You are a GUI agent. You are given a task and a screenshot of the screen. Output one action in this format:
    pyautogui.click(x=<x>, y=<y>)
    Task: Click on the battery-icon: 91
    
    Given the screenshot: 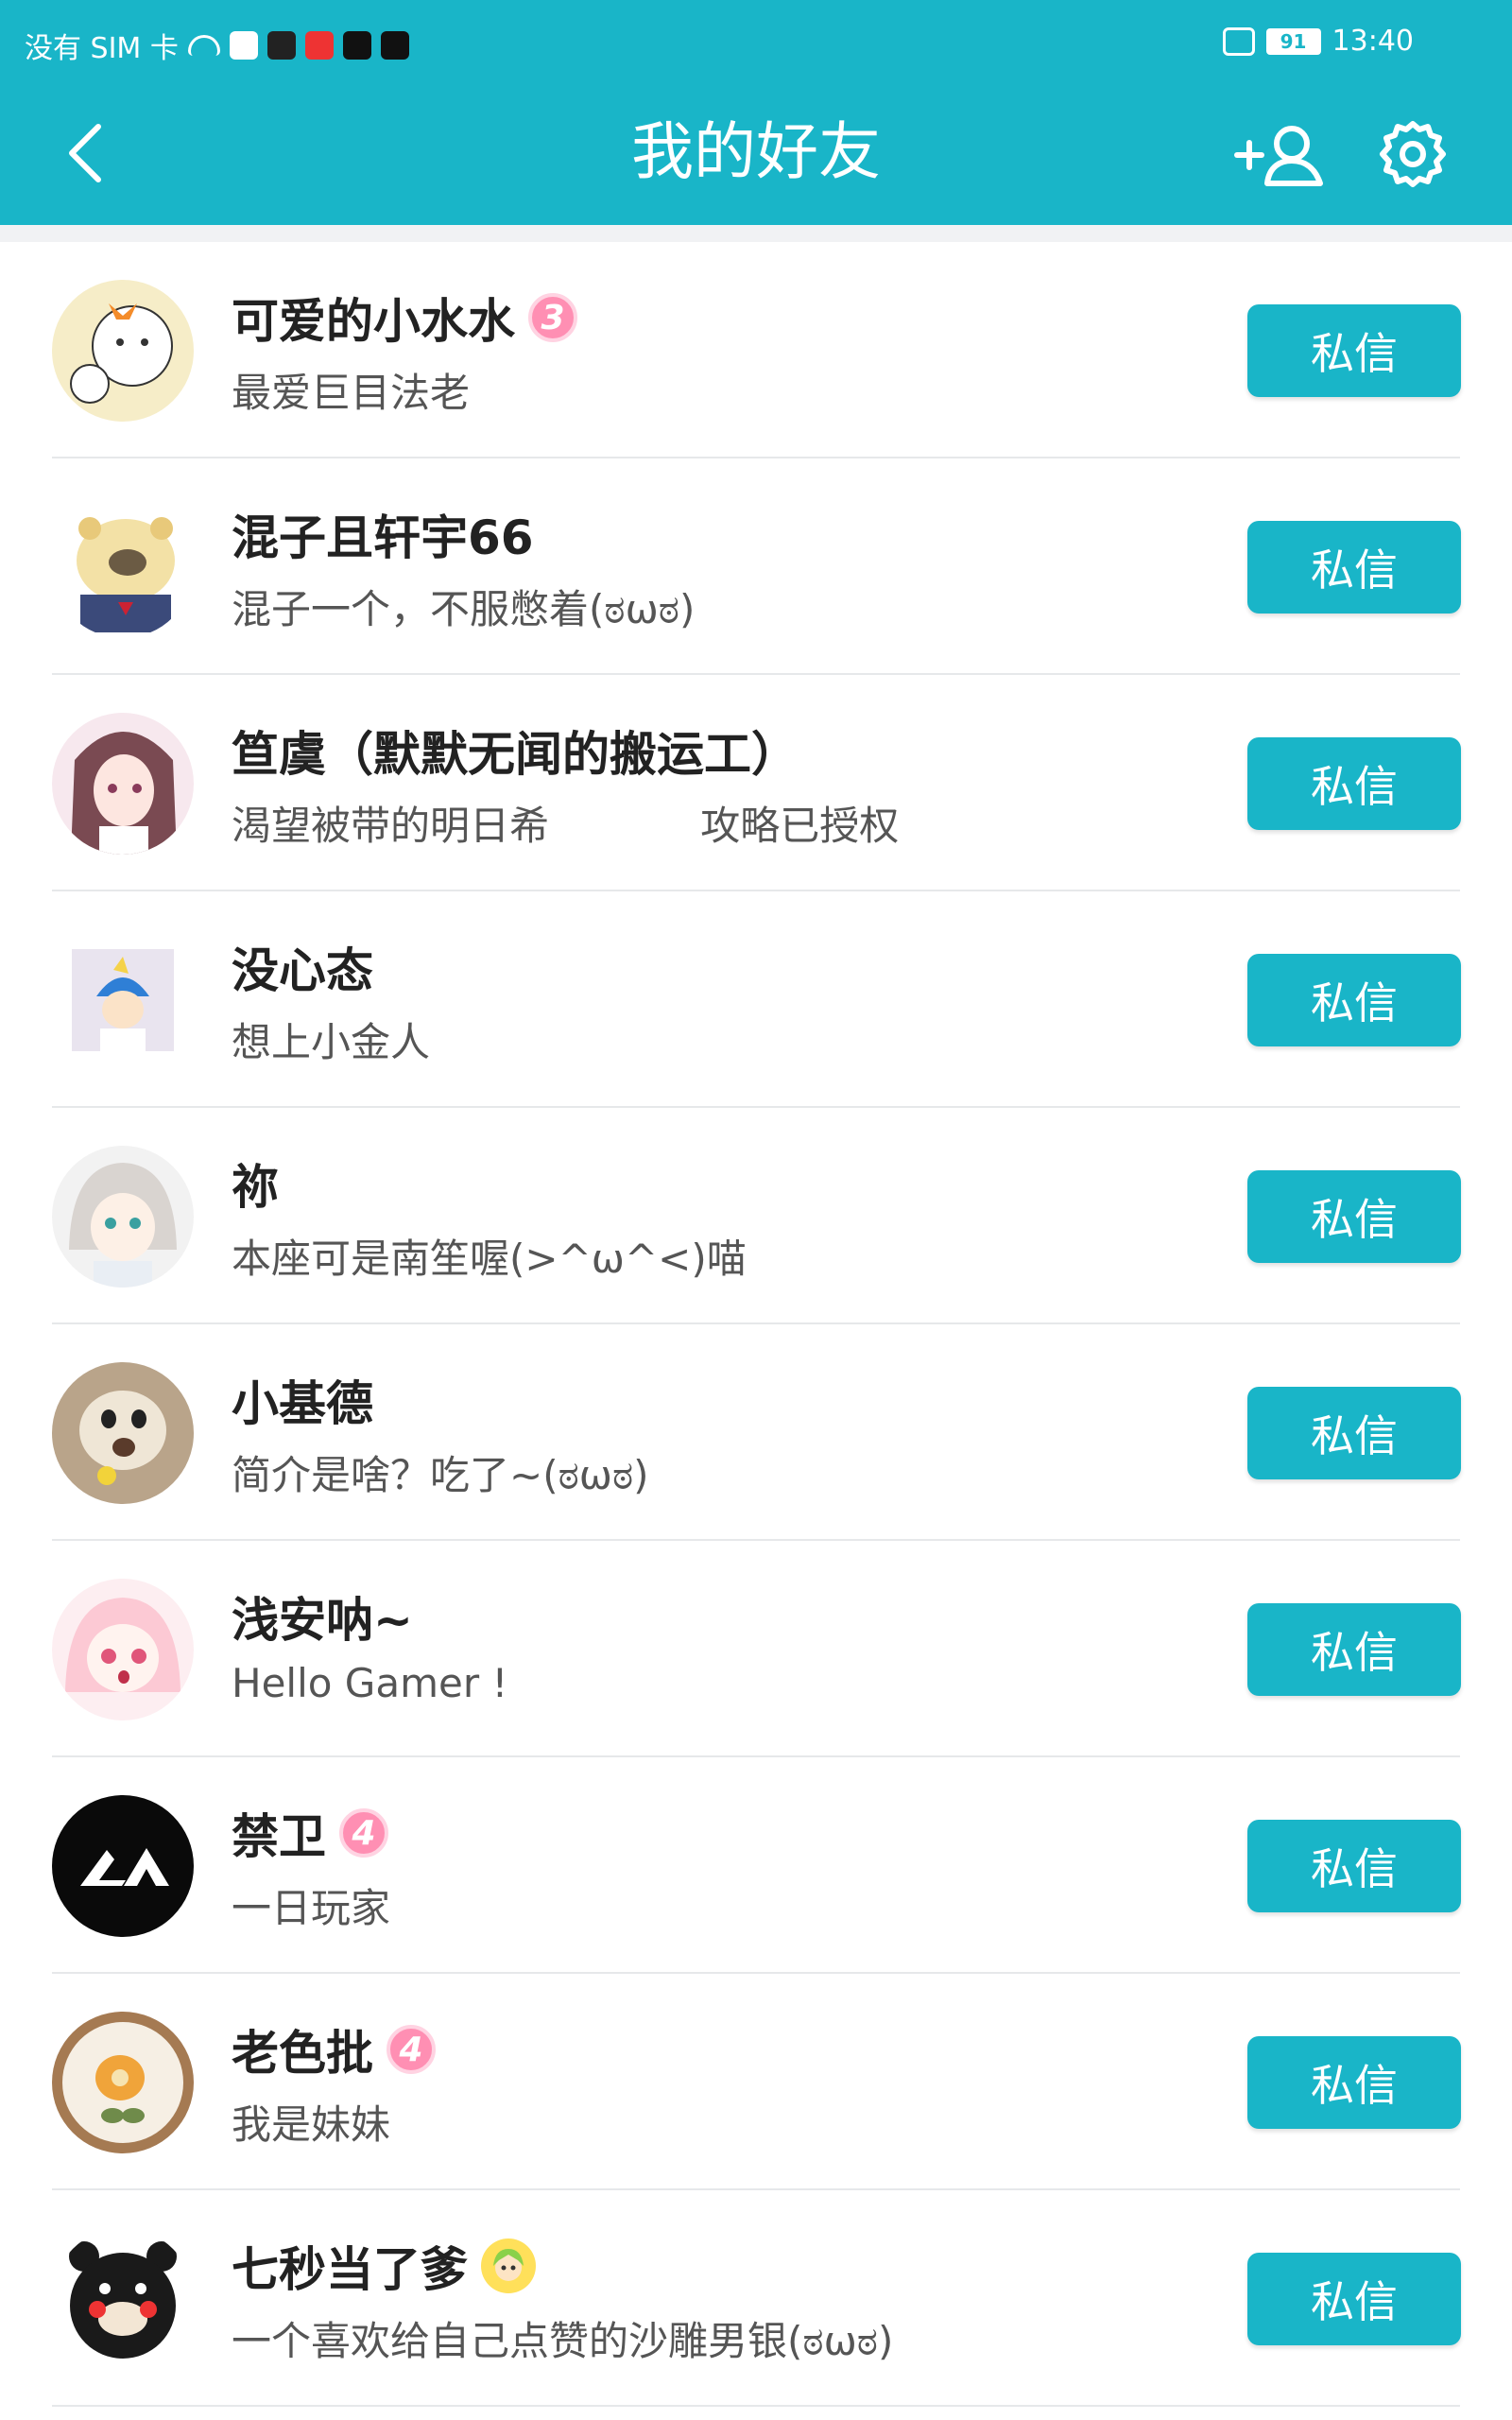 What is the action you would take?
    pyautogui.click(x=1293, y=41)
    